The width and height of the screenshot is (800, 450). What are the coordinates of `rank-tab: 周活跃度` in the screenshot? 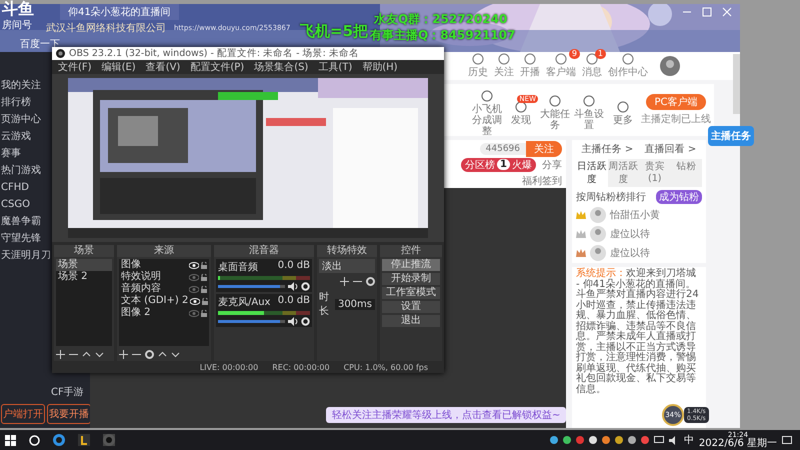 It's located at (623, 173).